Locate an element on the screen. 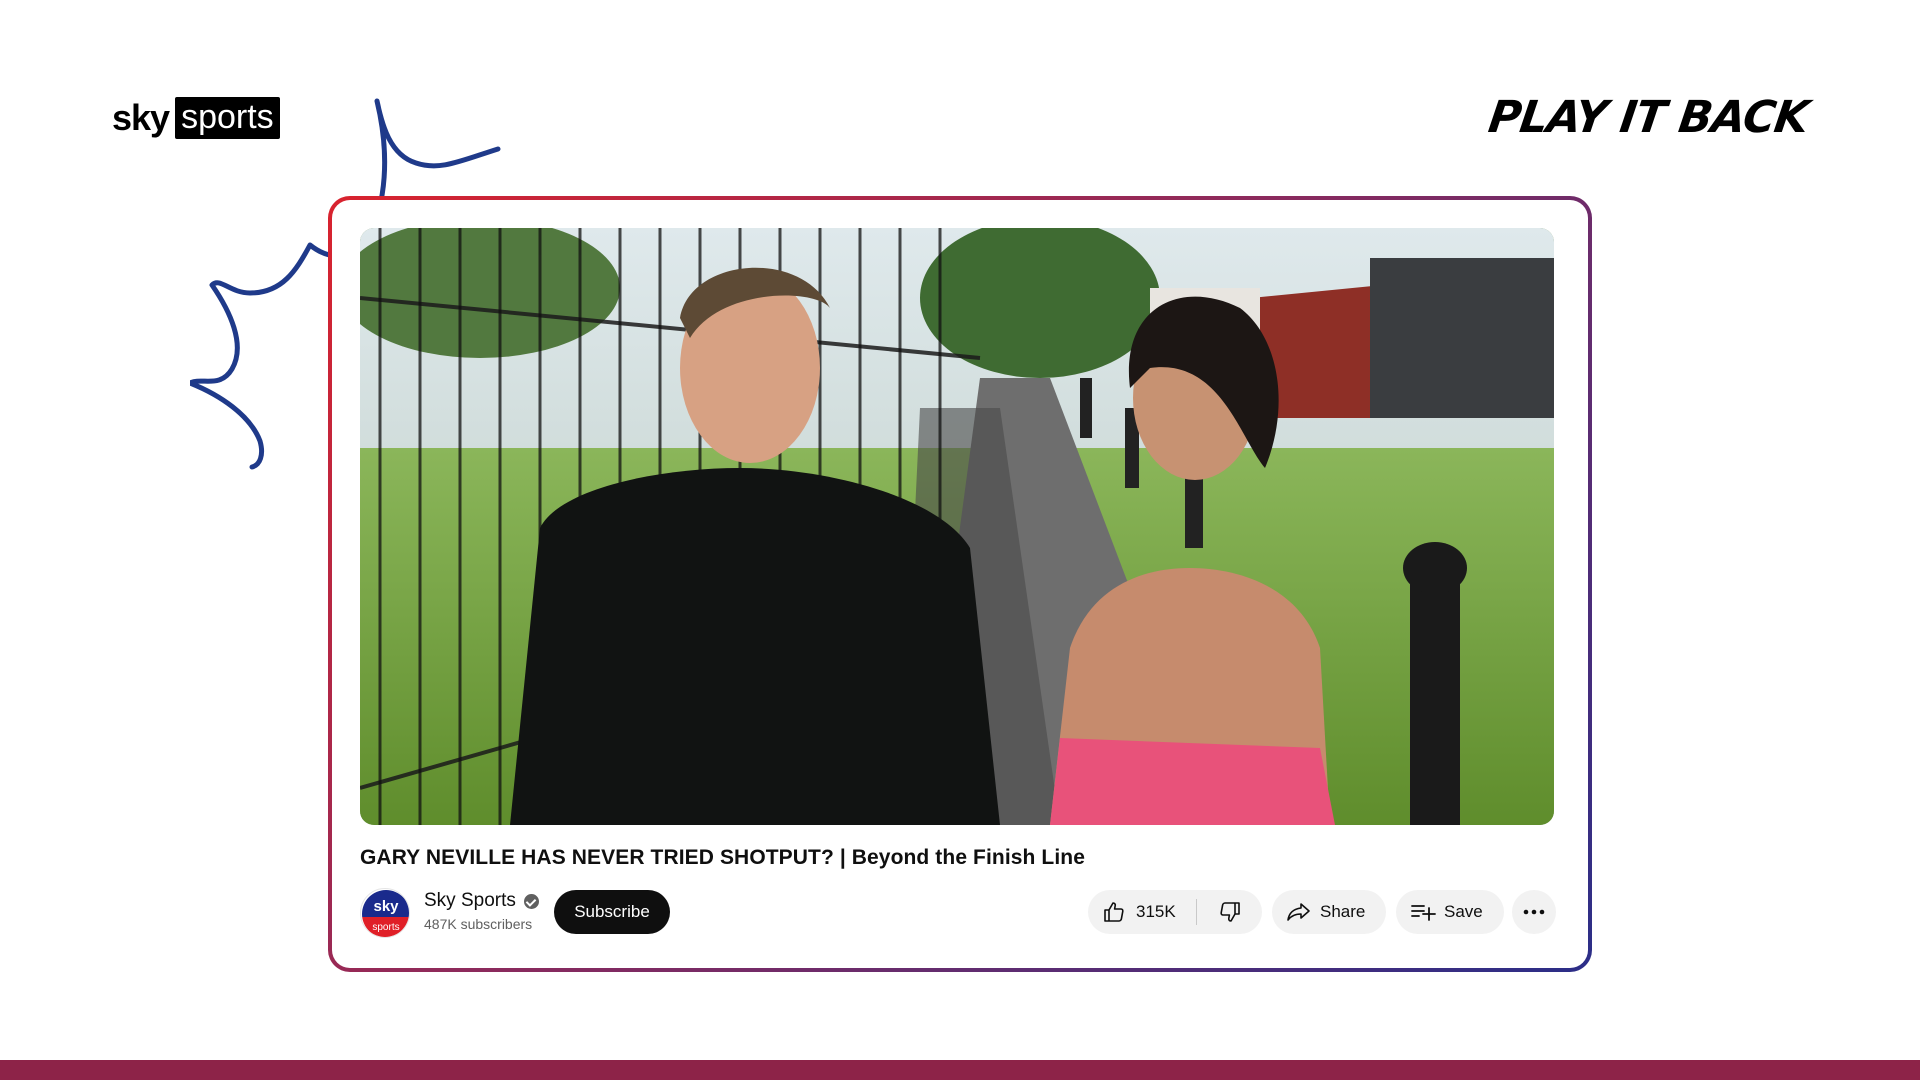 This screenshot has width=1920, height=1080. channel-avatar: sky sports is located at coordinates (385, 913).